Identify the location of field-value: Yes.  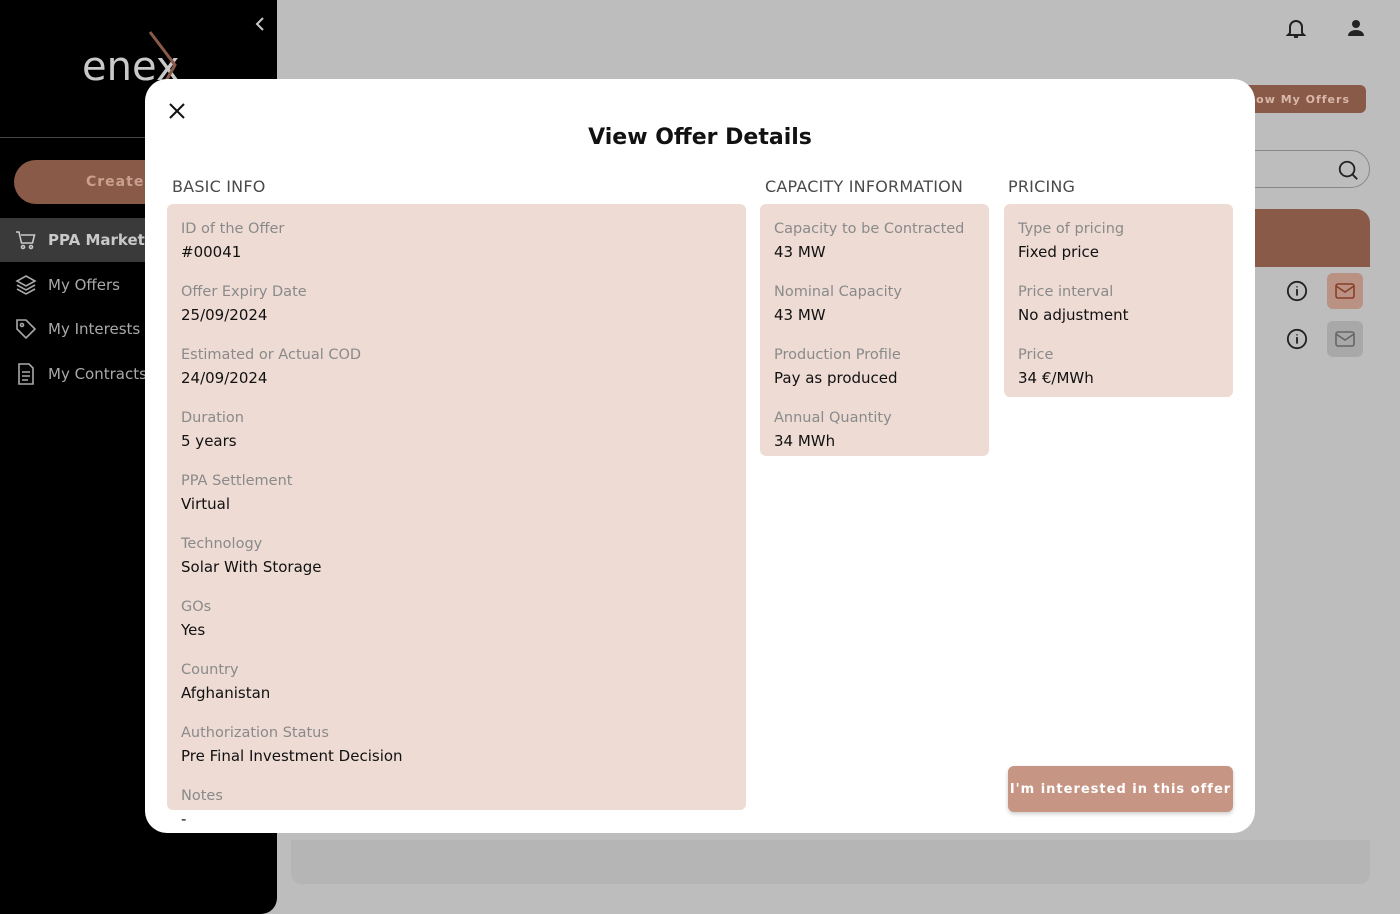
(193, 630).